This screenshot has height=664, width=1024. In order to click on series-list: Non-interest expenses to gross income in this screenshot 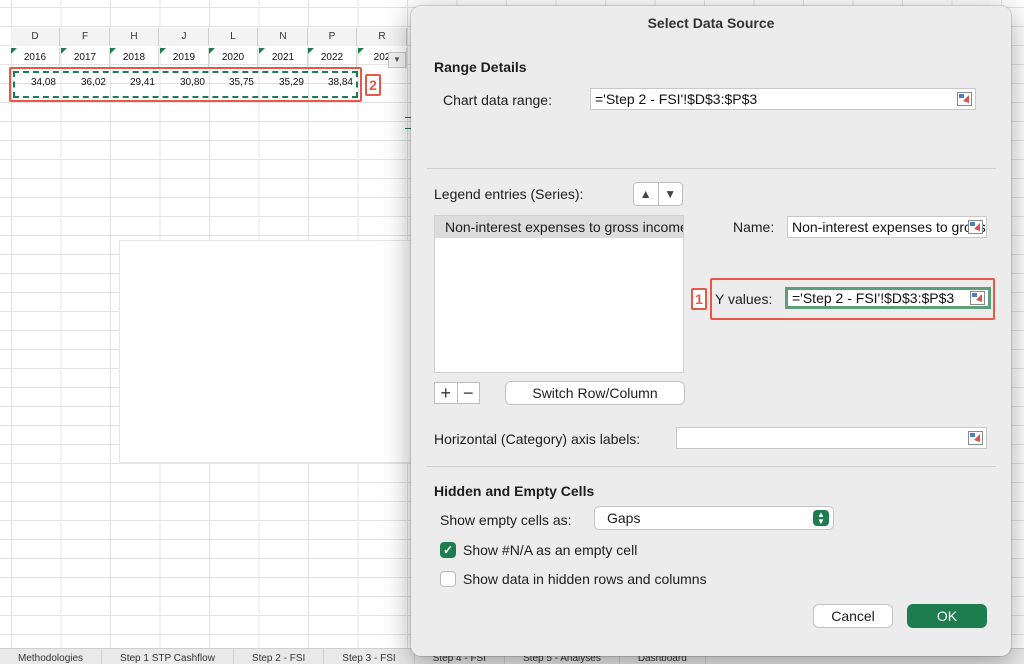, I will do `click(559, 294)`.